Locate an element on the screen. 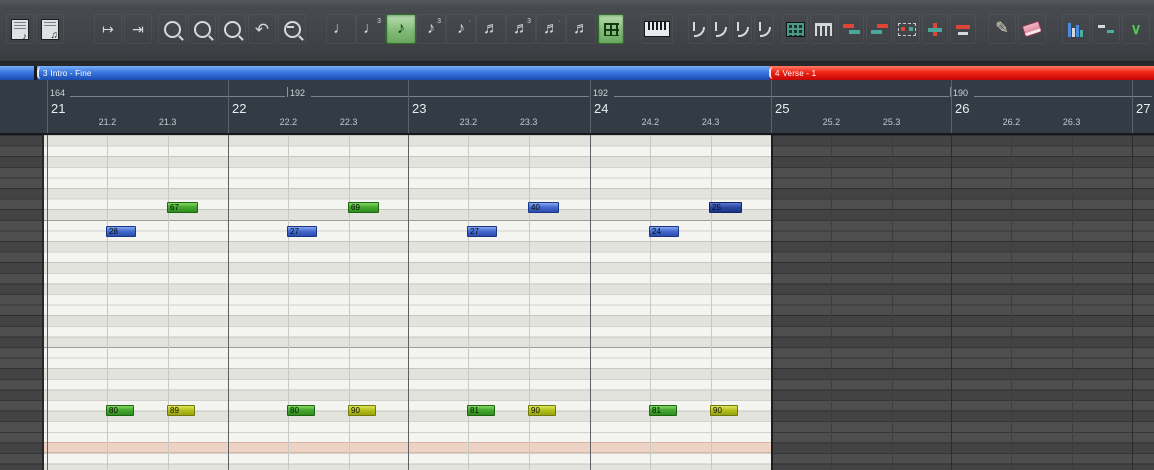 The image size is (1154, 470). jump-to-start-button: ↦ is located at coordinates (108, 29).